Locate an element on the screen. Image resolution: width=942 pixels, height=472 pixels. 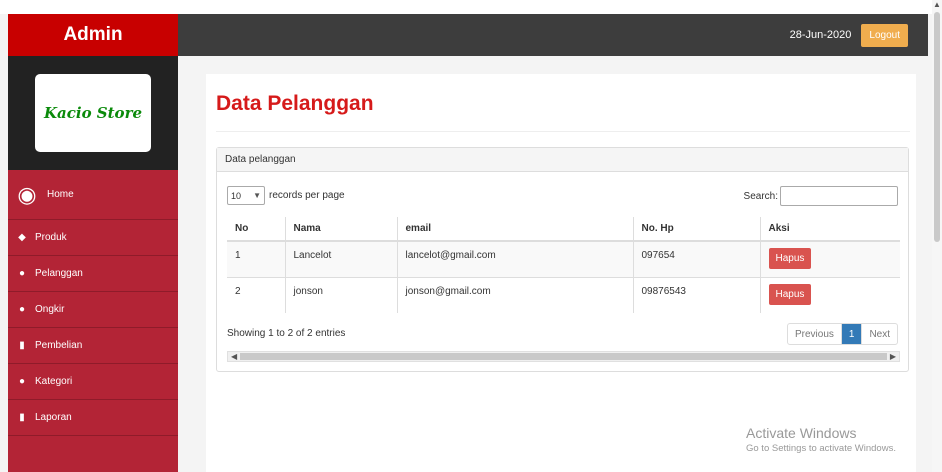
sidebar-item-label: Ongkir is located at coordinates (50, 309).